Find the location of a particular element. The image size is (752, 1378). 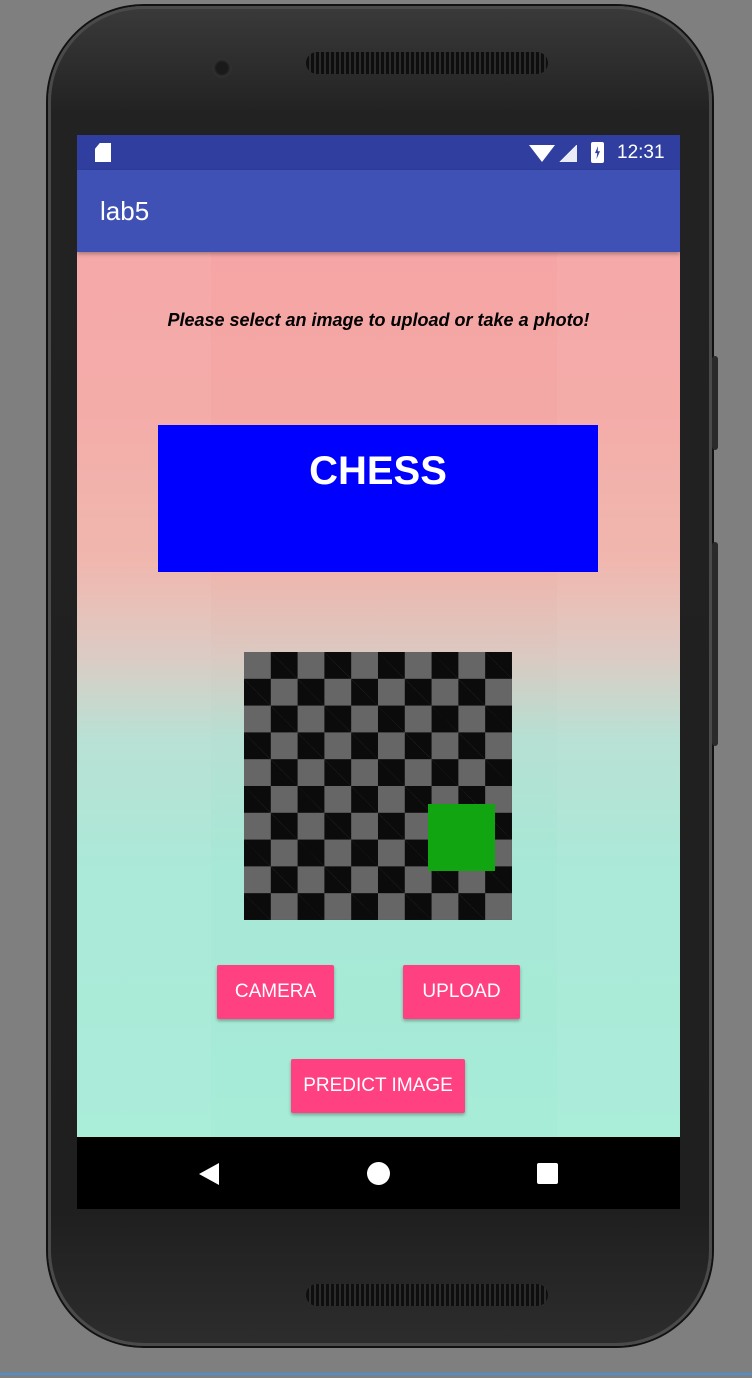

app-bar: lab5 is located at coordinates (378, 211).